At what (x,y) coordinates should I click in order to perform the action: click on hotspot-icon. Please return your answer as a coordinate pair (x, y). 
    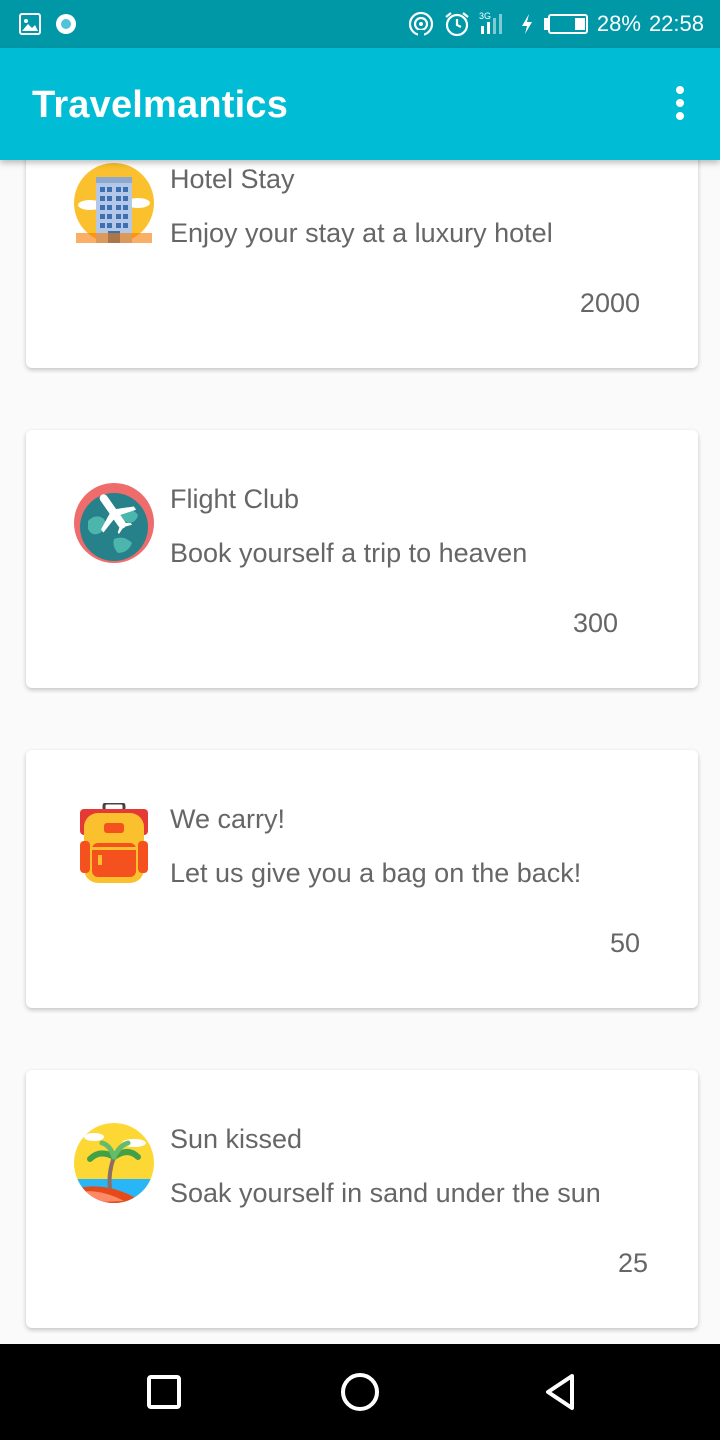
    Looking at the image, I should click on (421, 24).